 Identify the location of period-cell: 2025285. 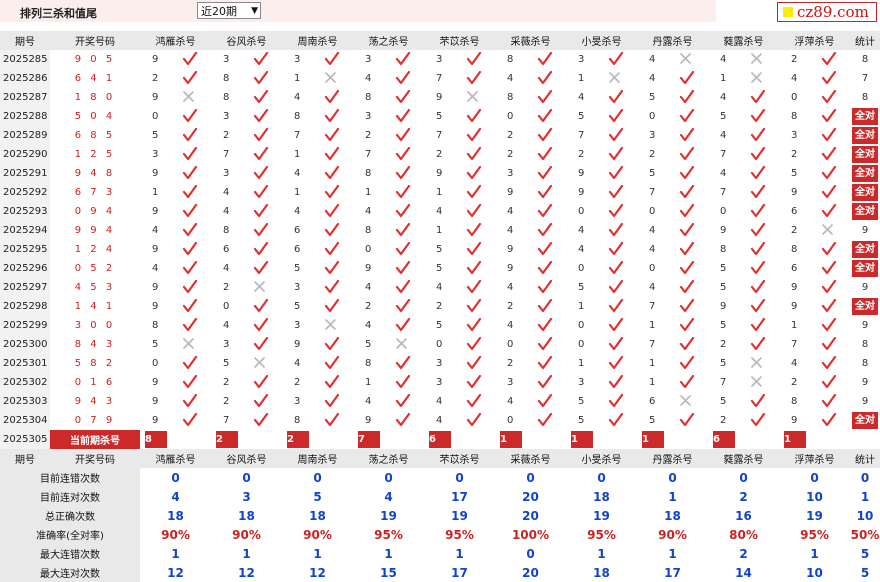
(25, 59).